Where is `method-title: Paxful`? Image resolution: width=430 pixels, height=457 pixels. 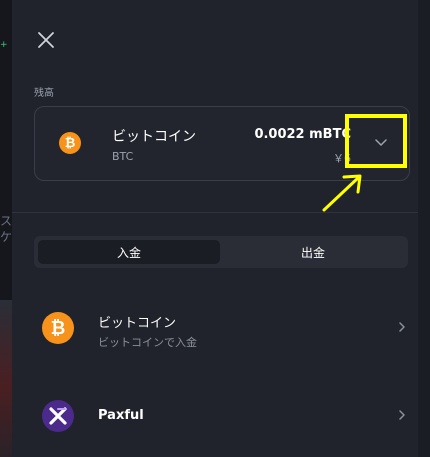 method-title: Paxful is located at coordinates (121, 415).